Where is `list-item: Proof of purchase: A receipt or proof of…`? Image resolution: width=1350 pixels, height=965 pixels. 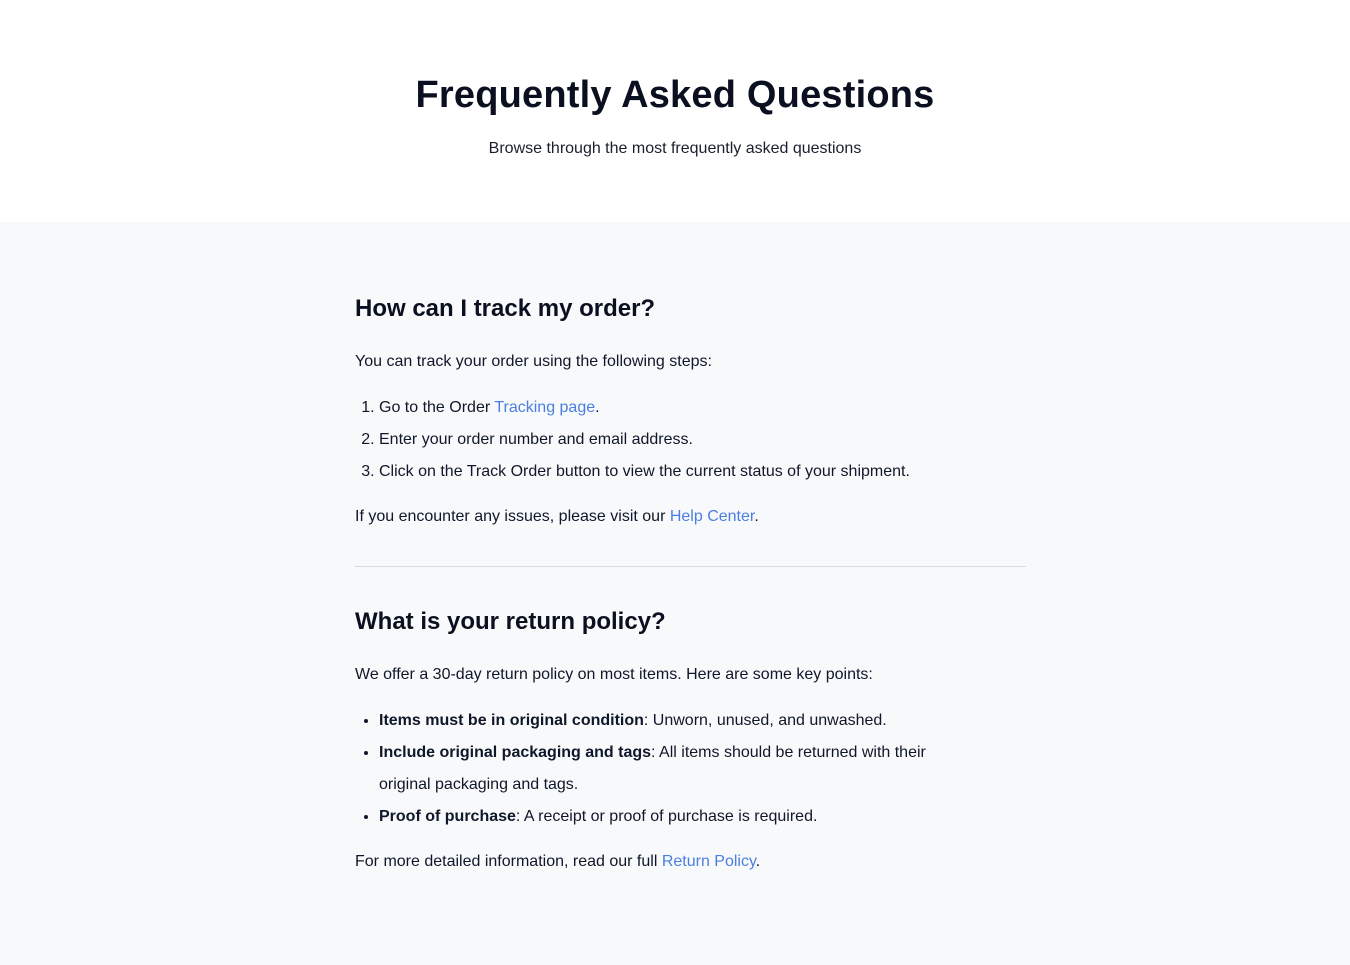
list-item: Proof of purchase: A receipt or proof of… is located at coordinates (664, 817).